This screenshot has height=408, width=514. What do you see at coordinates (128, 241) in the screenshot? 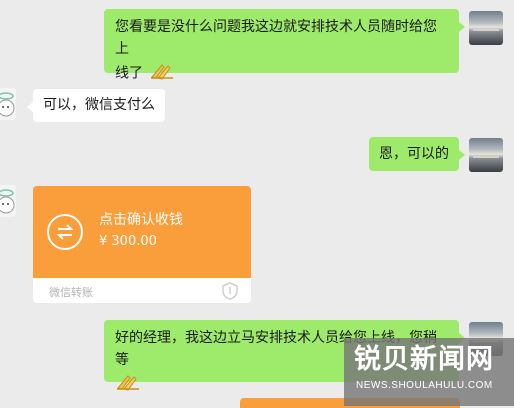
I see `transfer-amount: ¥ 300.00` at bounding box center [128, 241].